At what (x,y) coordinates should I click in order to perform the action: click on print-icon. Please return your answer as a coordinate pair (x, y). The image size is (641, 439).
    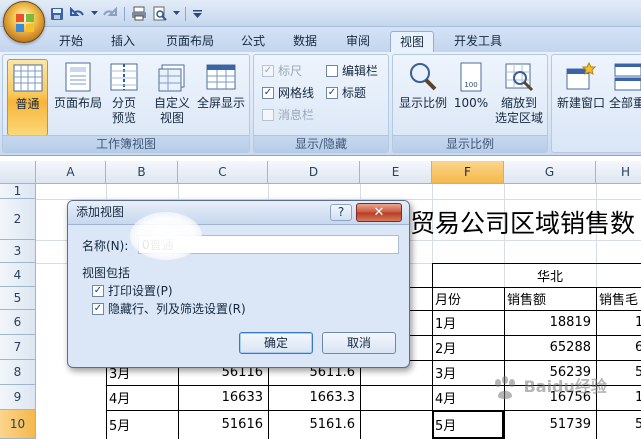
    Looking at the image, I should click on (139, 14).